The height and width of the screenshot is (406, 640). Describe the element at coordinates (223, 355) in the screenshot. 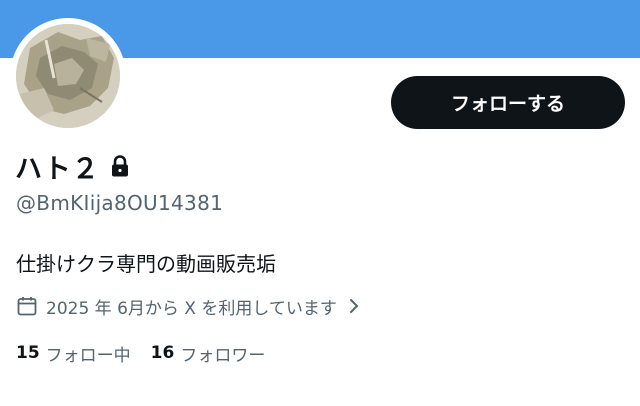

I see `followers-label: フォロワー` at that location.